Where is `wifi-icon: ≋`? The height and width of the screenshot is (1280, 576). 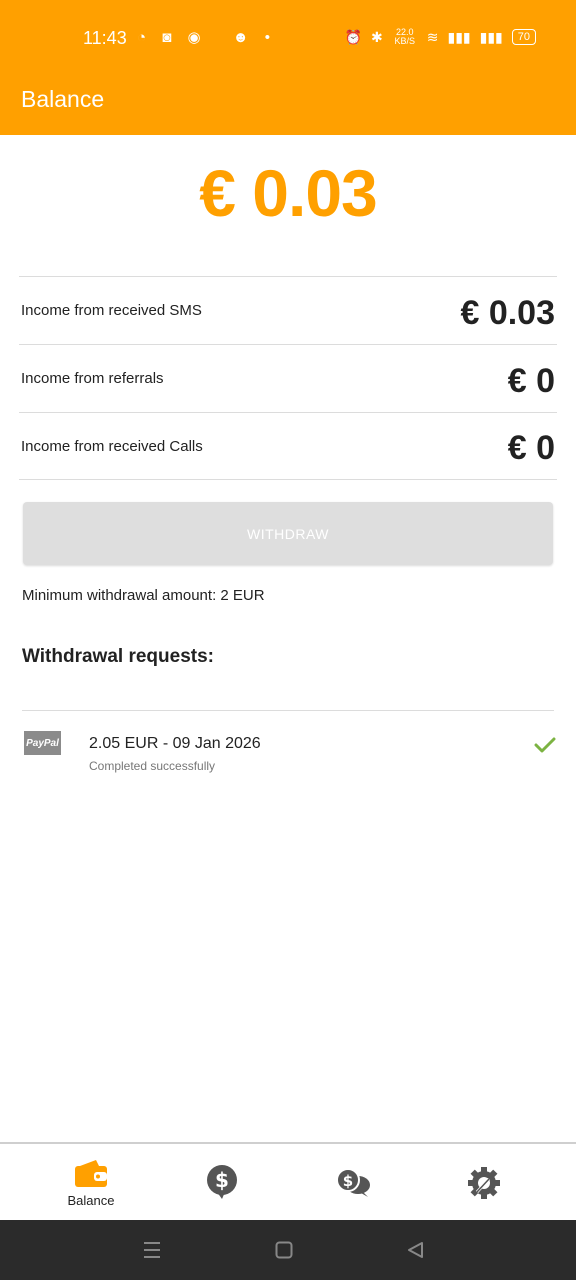 wifi-icon: ≋ is located at coordinates (432, 36).